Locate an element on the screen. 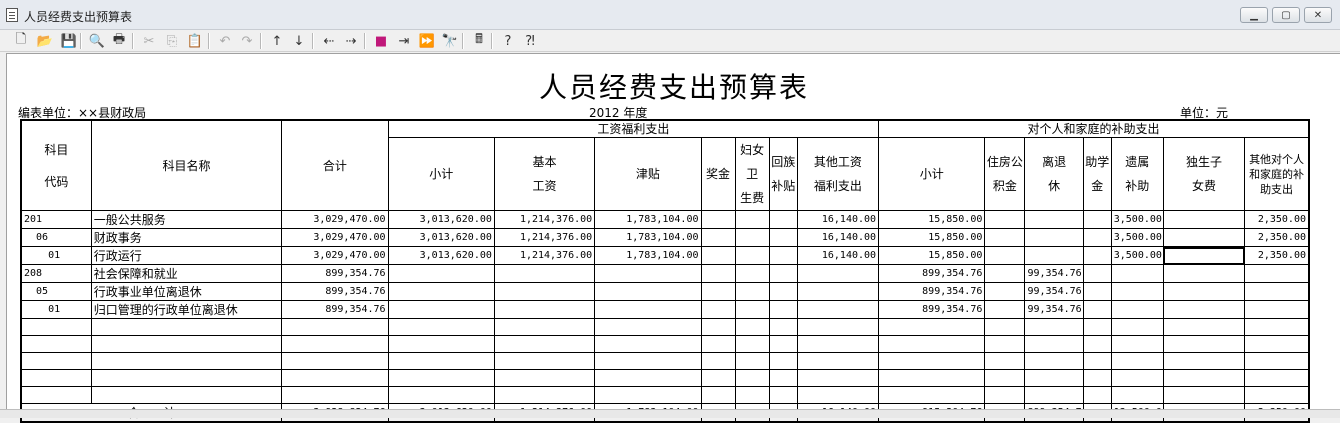  cell-code: 06 is located at coordinates (56, 237).